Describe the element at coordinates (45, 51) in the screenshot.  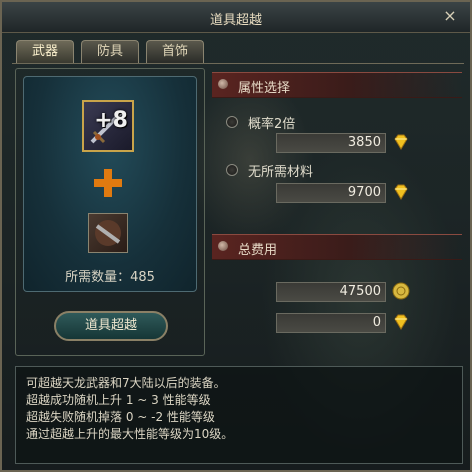
I see `tab-weapon: 武器` at that location.